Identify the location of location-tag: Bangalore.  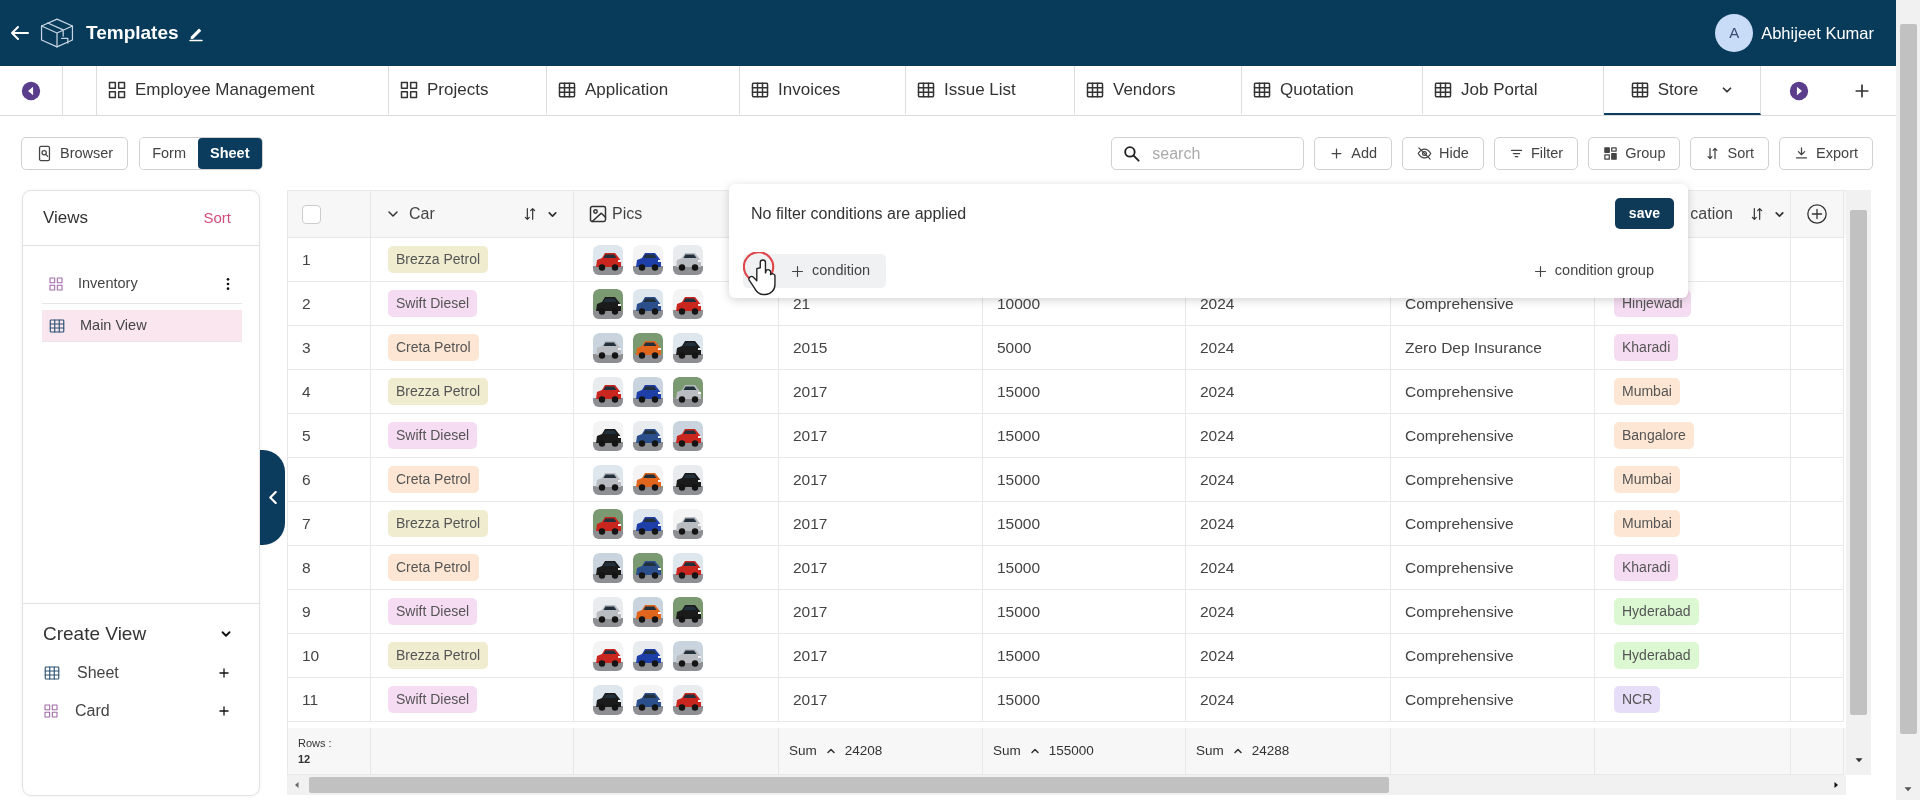
(1654, 435).